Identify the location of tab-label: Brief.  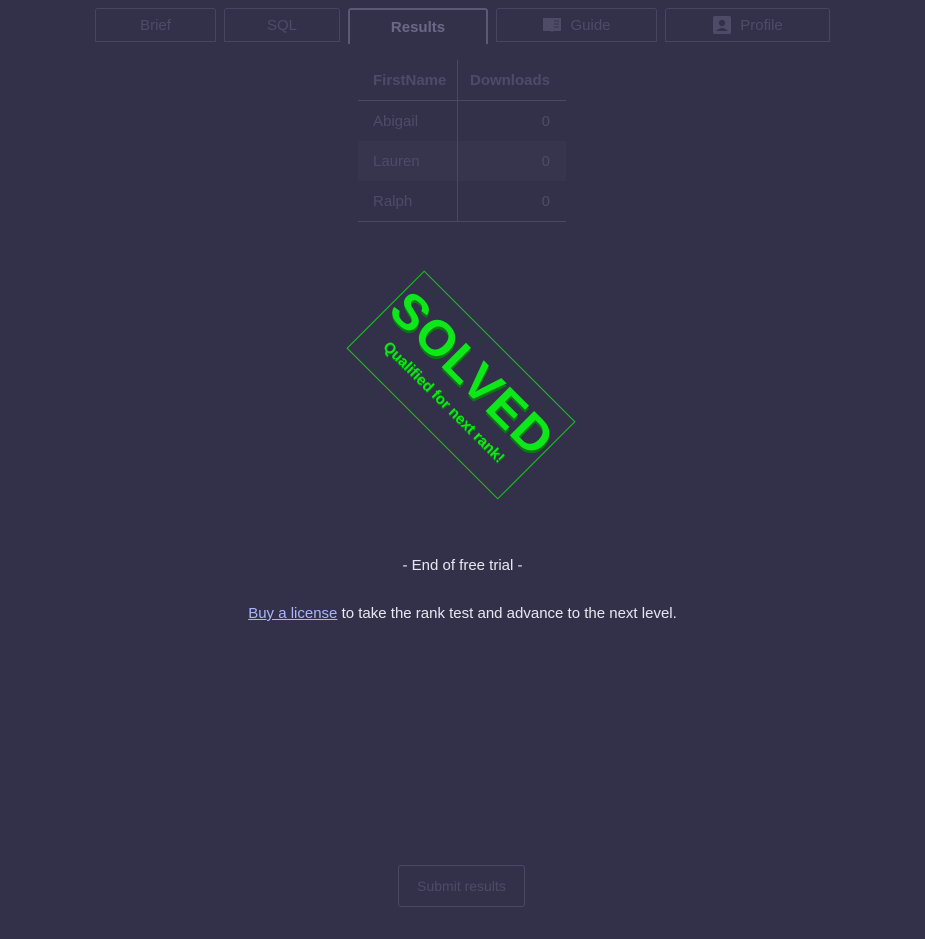
(155, 25).